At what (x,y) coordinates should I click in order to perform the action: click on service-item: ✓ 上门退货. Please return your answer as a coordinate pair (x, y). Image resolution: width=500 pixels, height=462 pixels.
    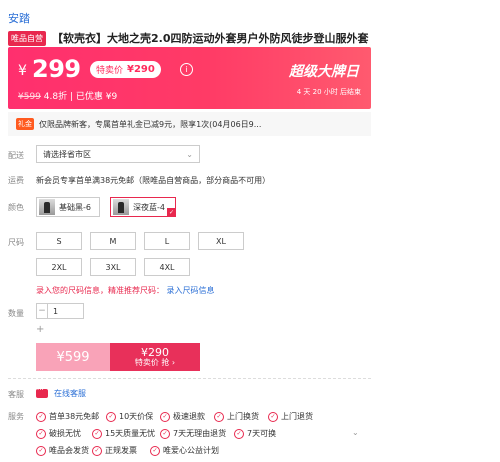
    Looking at the image, I should click on (290, 416).